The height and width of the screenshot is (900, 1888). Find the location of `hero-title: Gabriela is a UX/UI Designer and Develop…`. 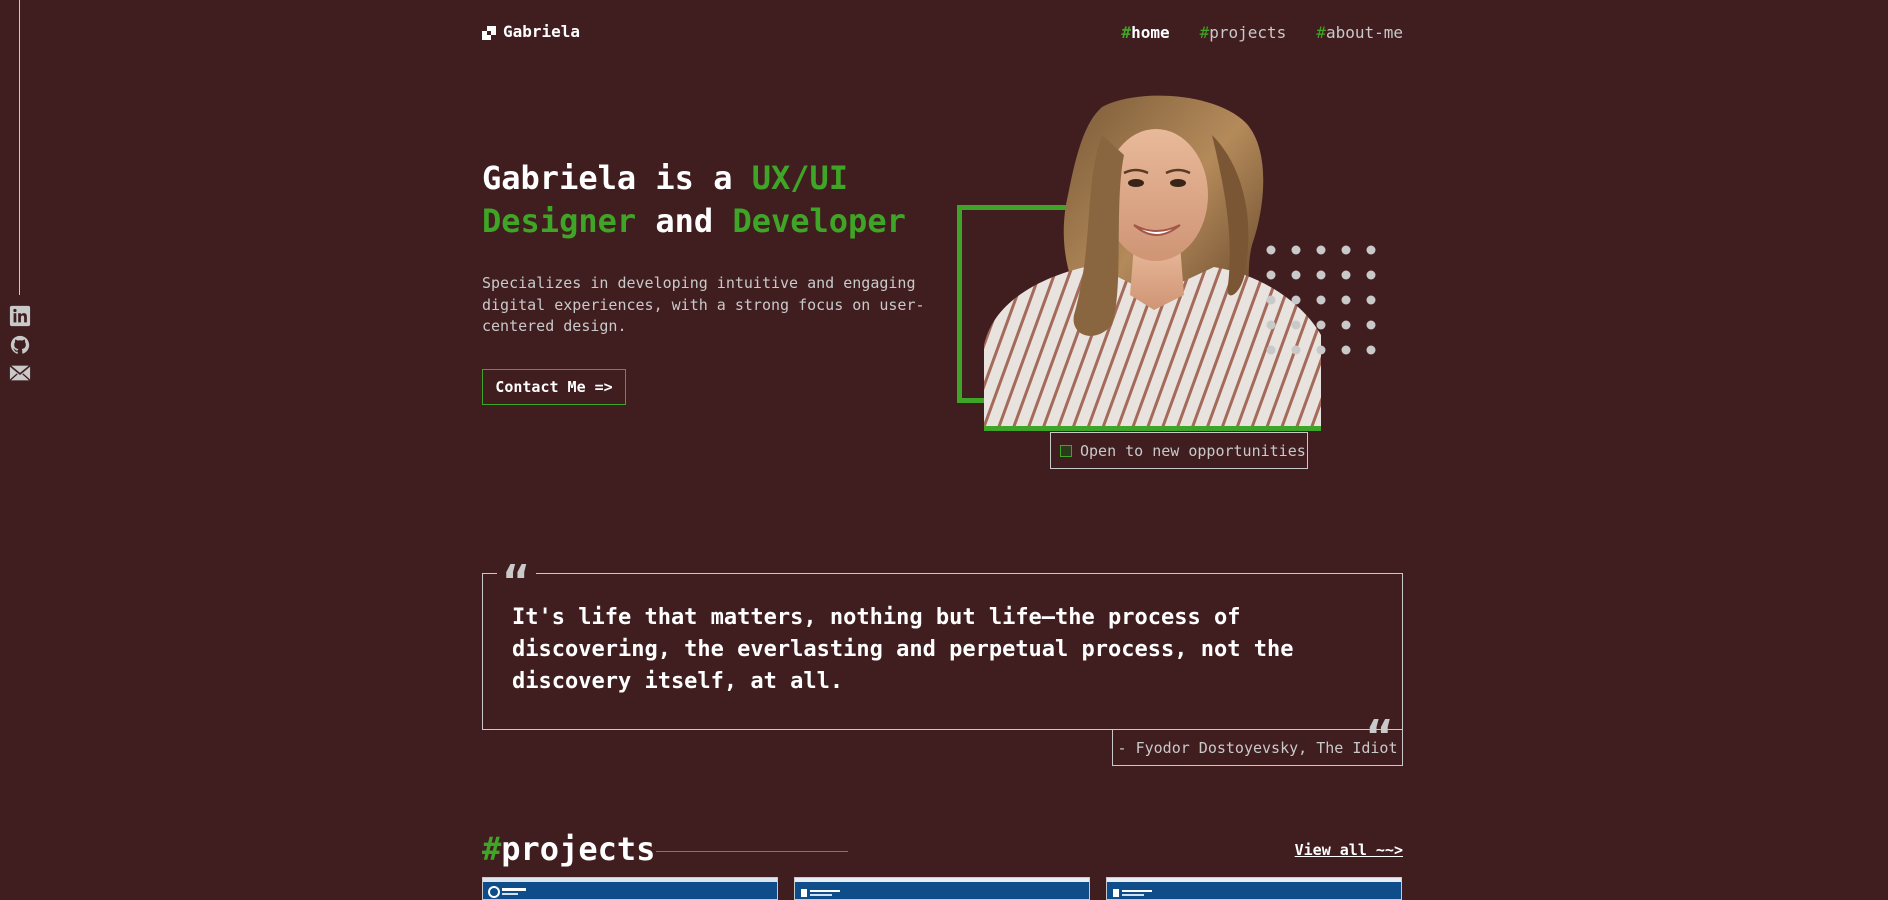

hero-title: Gabriela is a UX/UI Designer and Develop… is located at coordinates (694, 199).